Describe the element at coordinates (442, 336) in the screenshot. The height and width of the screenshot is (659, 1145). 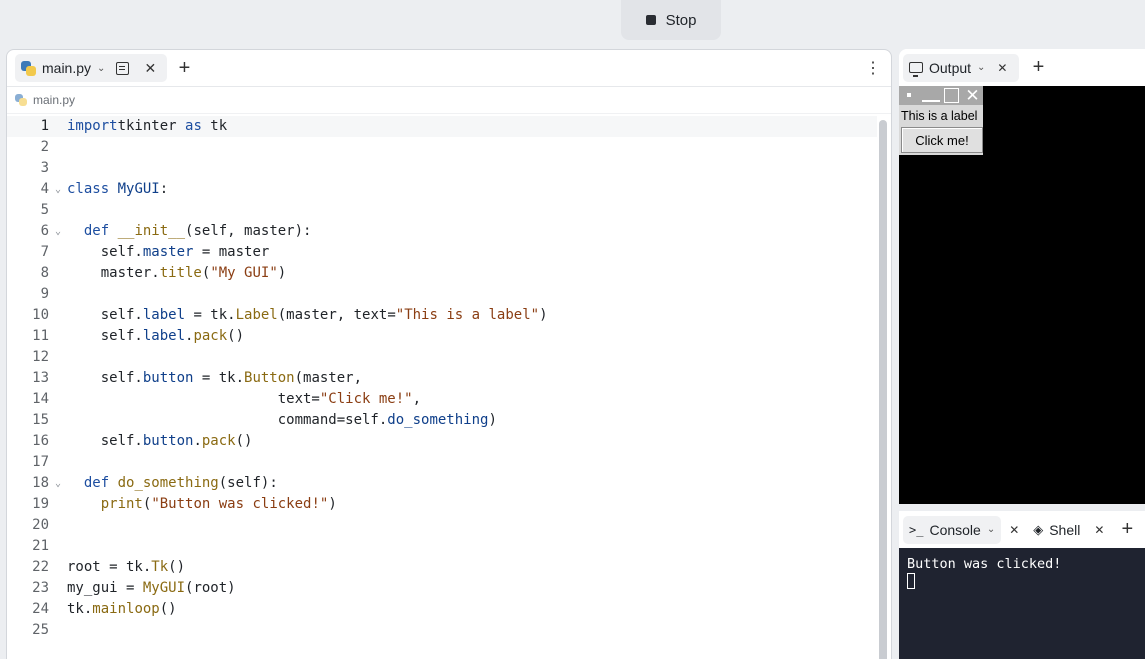
I see `code-line: 11 self.label.pack()` at that location.